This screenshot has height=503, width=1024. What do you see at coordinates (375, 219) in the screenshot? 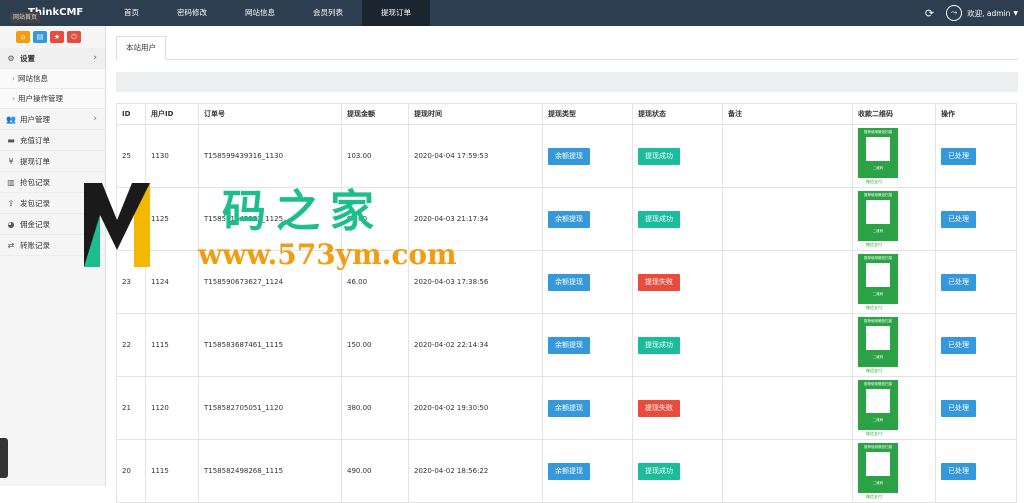
I see `cell-amount: 90.00` at bounding box center [375, 219].